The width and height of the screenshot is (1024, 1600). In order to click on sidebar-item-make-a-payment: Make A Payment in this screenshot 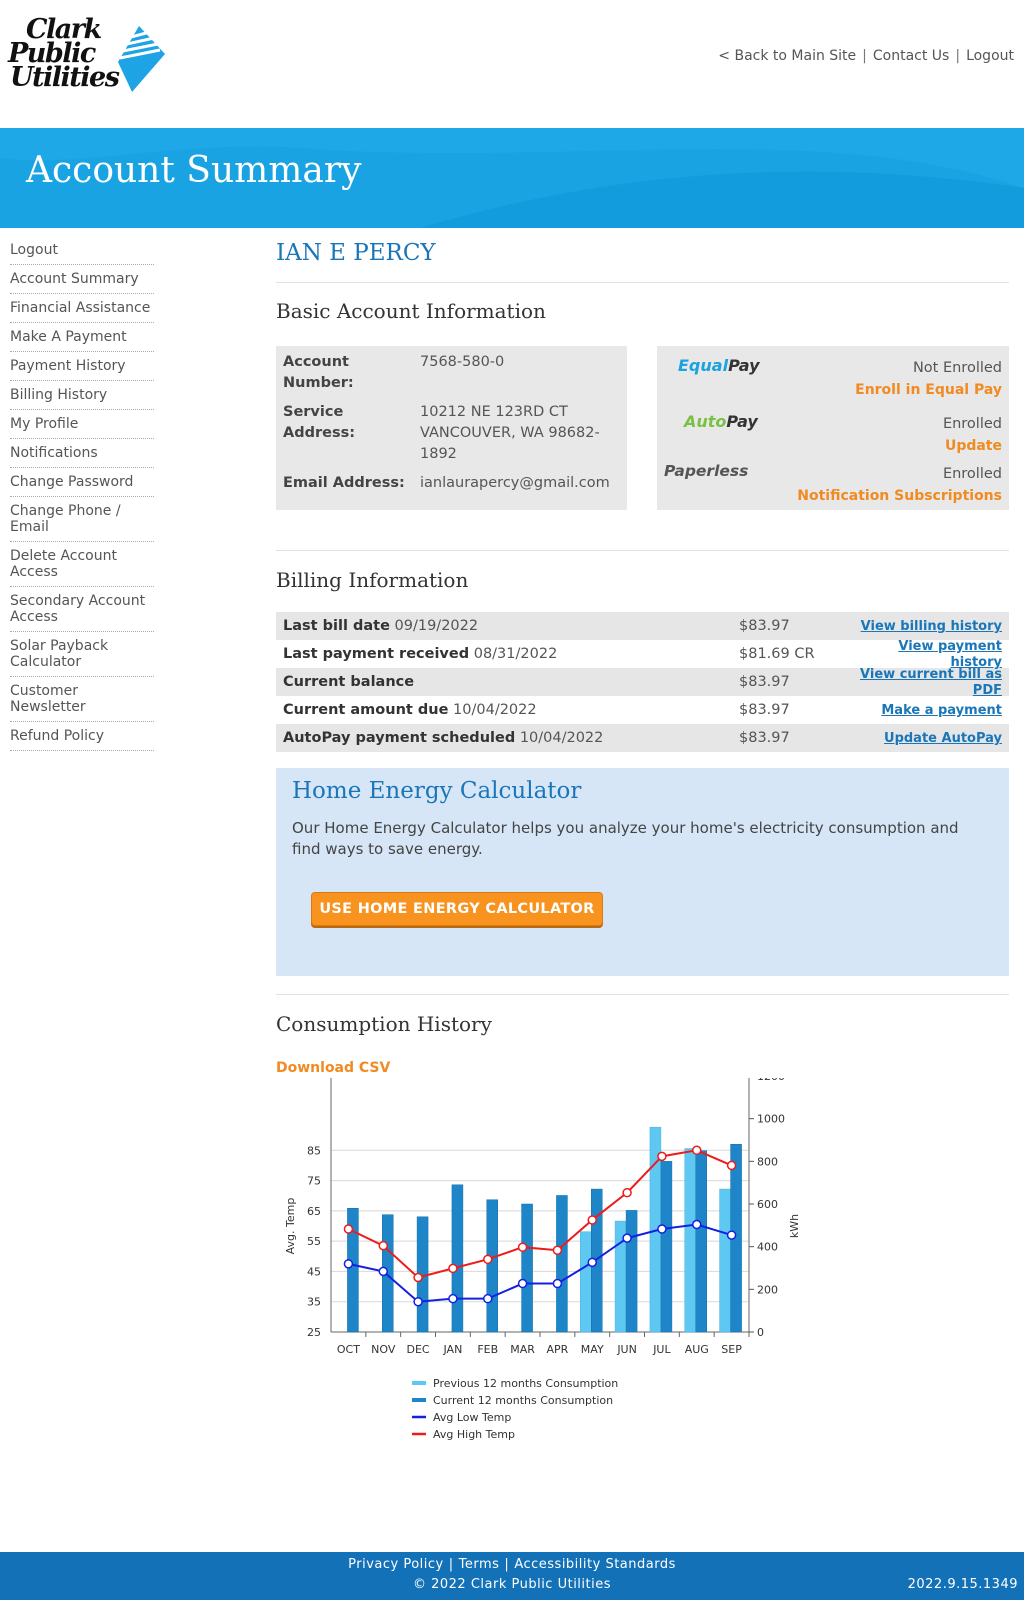, I will do `click(82, 337)`.